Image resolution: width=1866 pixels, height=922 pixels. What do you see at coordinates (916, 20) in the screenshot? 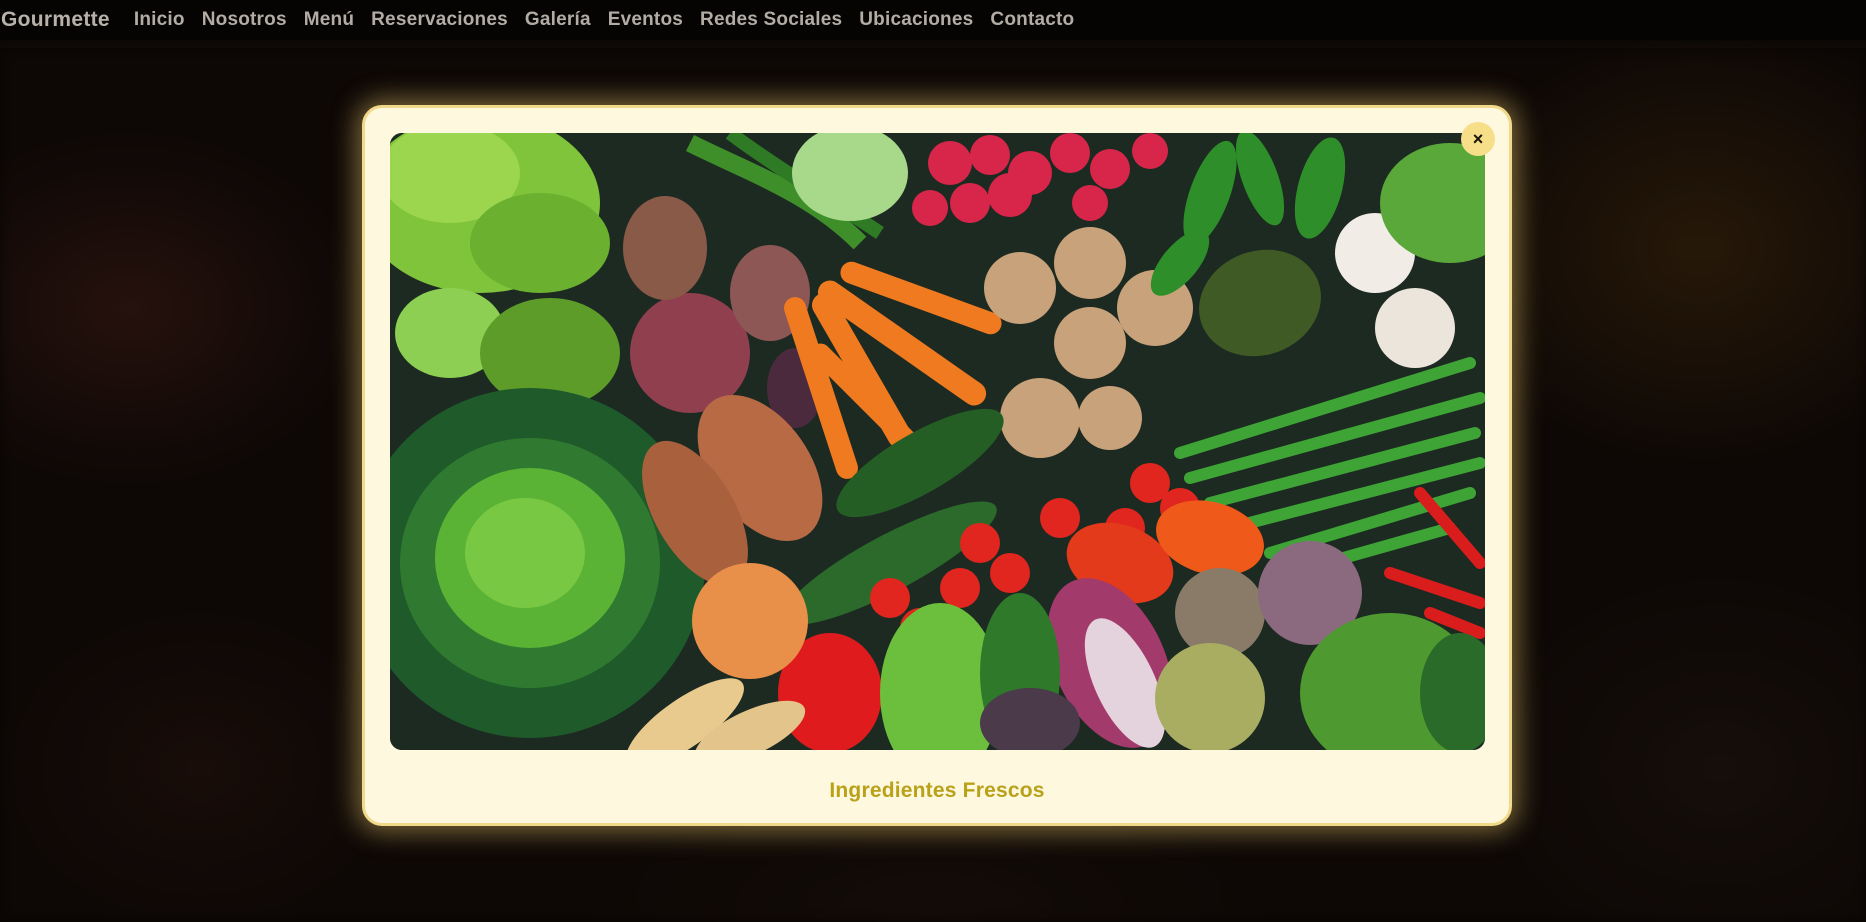
I see `nav-link-ubicaciones: Ubicaciones` at bounding box center [916, 20].